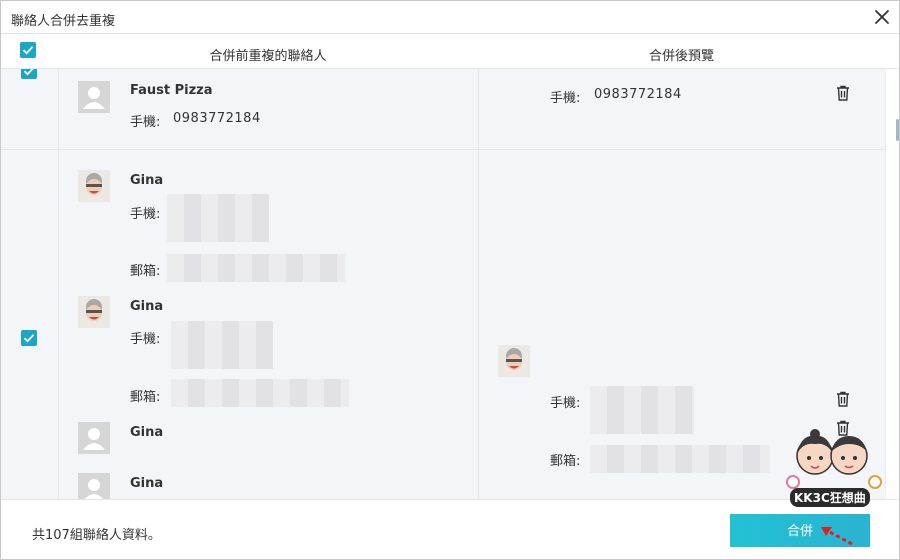  What do you see at coordinates (830, 497) in the screenshot?
I see `watermark-text: KK3C狂想曲` at bounding box center [830, 497].